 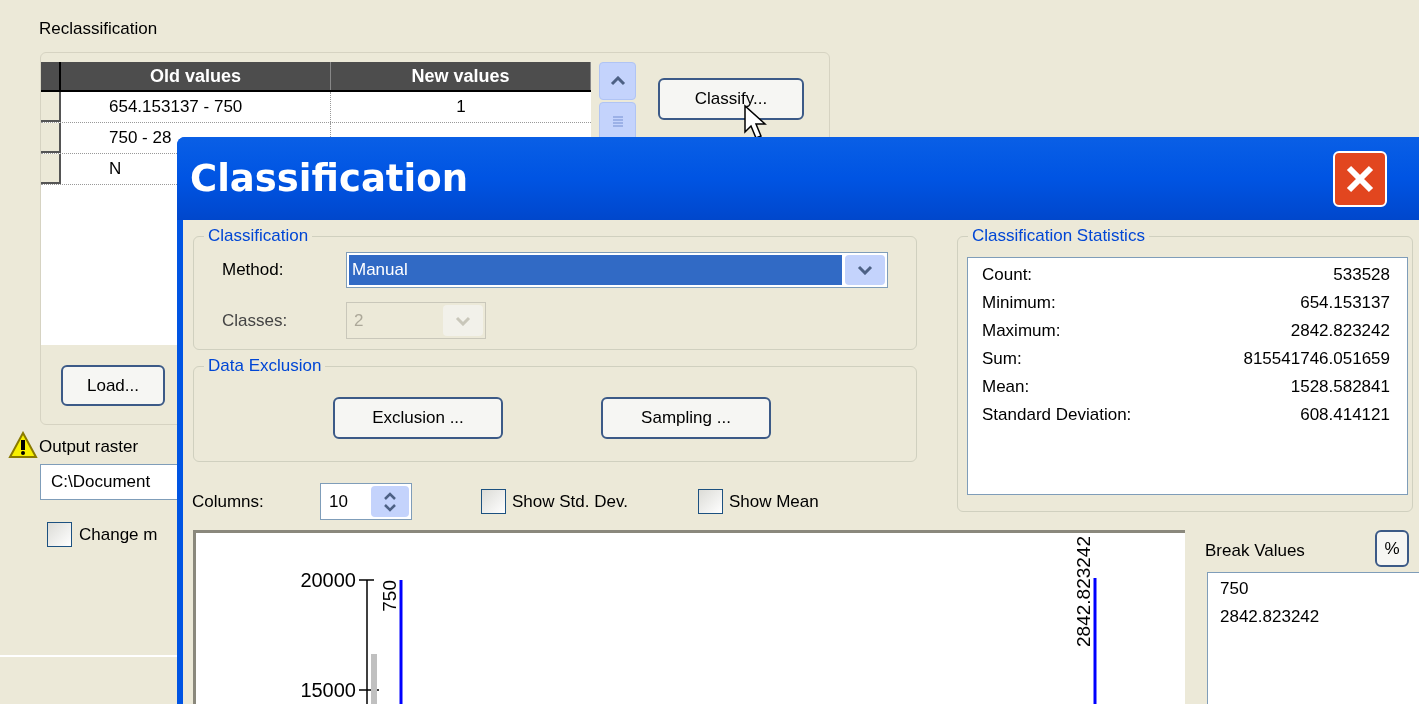 What do you see at coordinates (328, 690) in the screenshot?
I see `tick-label: 15000` at bounding box center [328, 690].